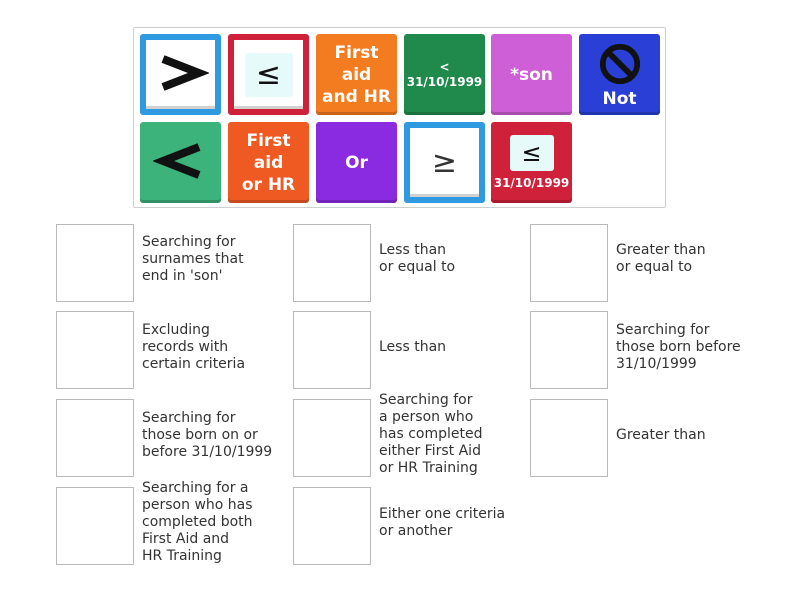 The width and height of the screenshot is (800, 600). I want to click on tile-label: First aid or HR, so click(268, 162).